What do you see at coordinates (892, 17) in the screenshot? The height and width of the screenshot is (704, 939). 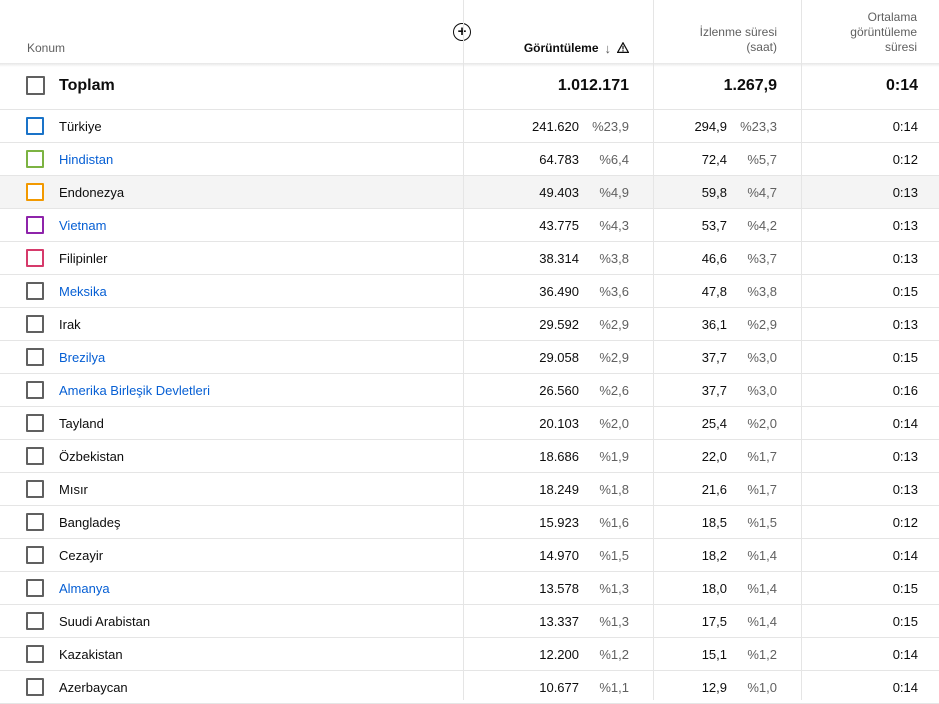 I see `header-avg-line1: Ortalama` at bounding box center [892, 17].